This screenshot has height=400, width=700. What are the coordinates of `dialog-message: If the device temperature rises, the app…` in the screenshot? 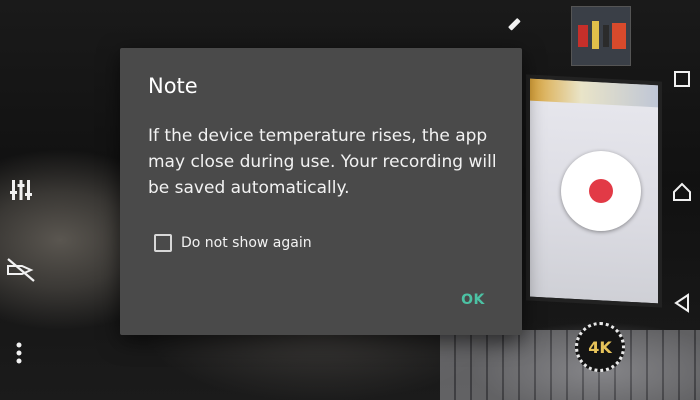 It's located at (322, 162).